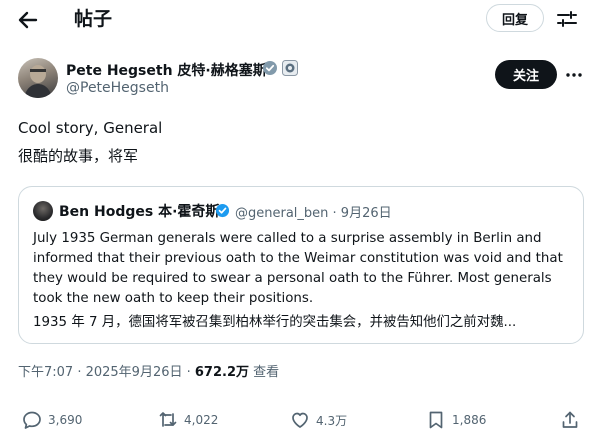 The image size is (604, 444). What do you see at coordinates (313, 213) in the screenshot?
I see `quoted-meta: @general_ben · 9月26日` at bounding box center [313, 213].